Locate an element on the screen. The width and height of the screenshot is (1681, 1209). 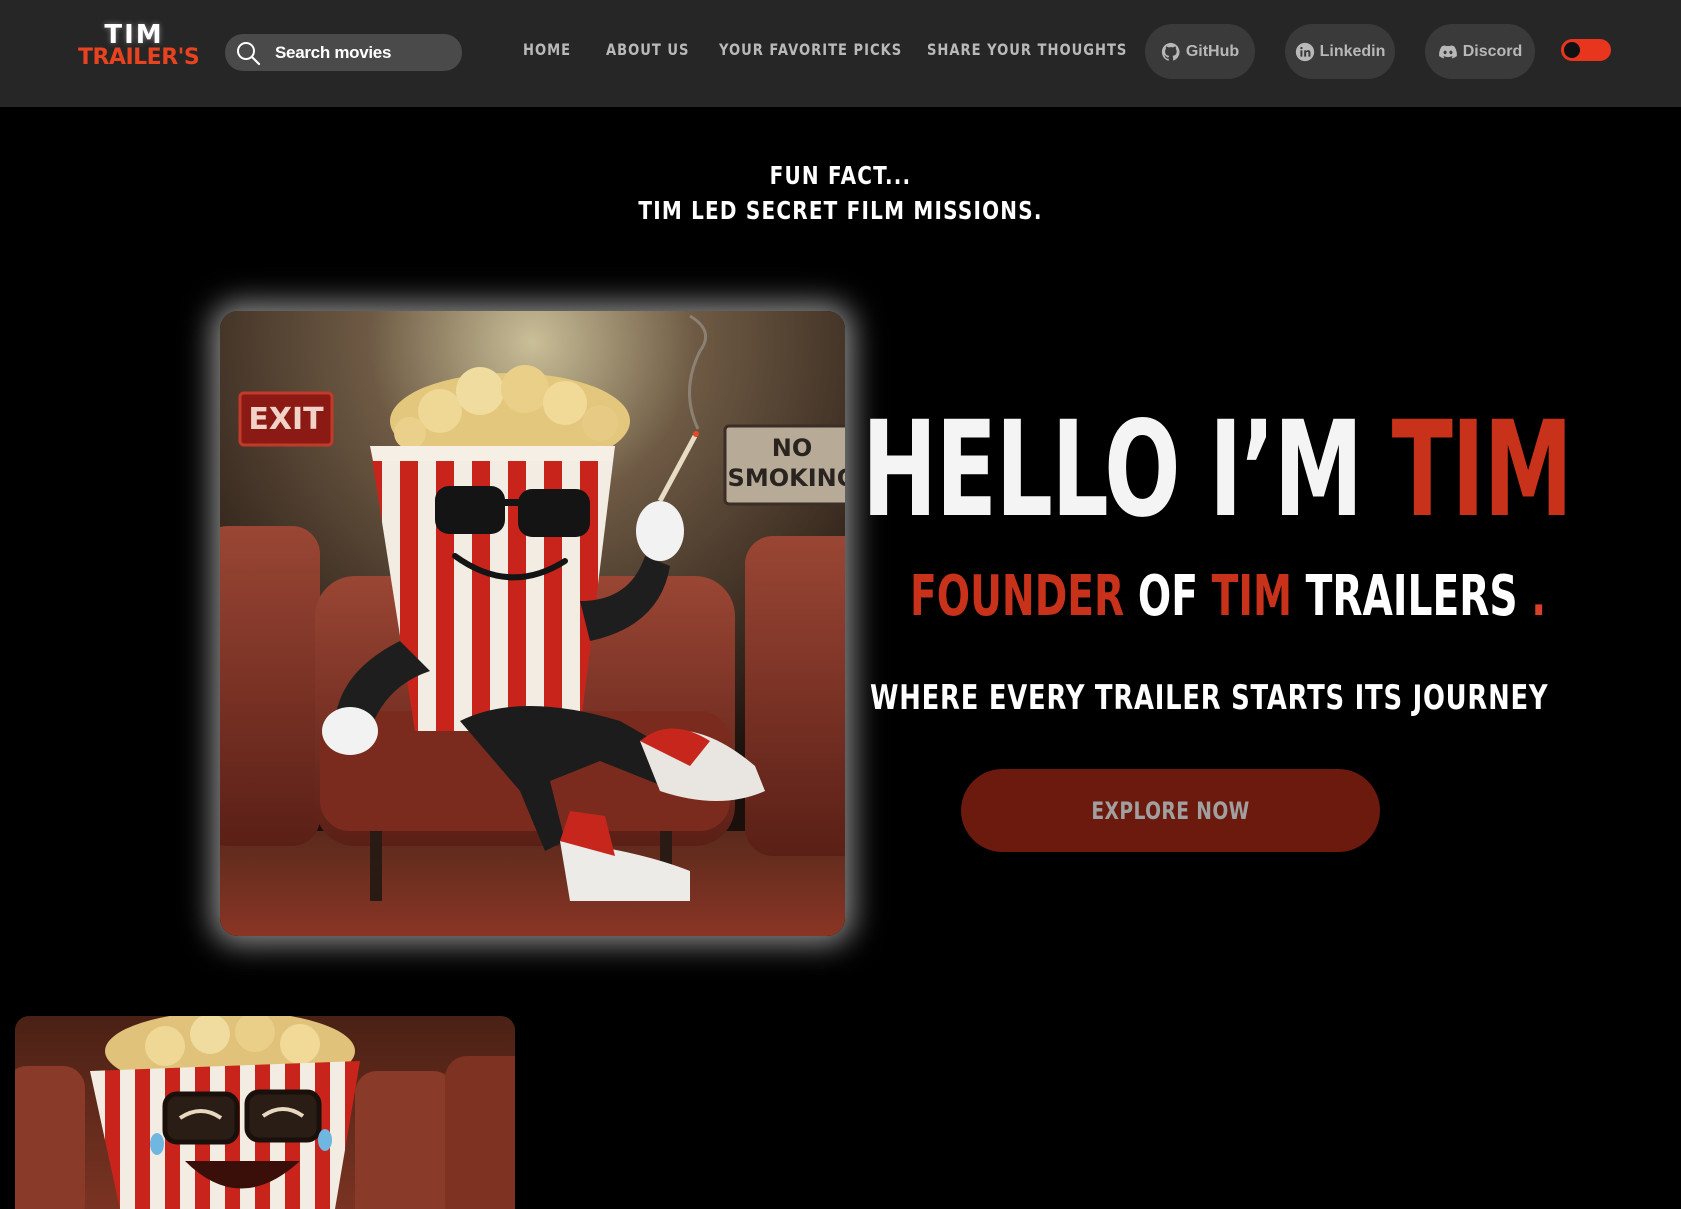
discord-button: Discord is located at coordinates (1480, 51).